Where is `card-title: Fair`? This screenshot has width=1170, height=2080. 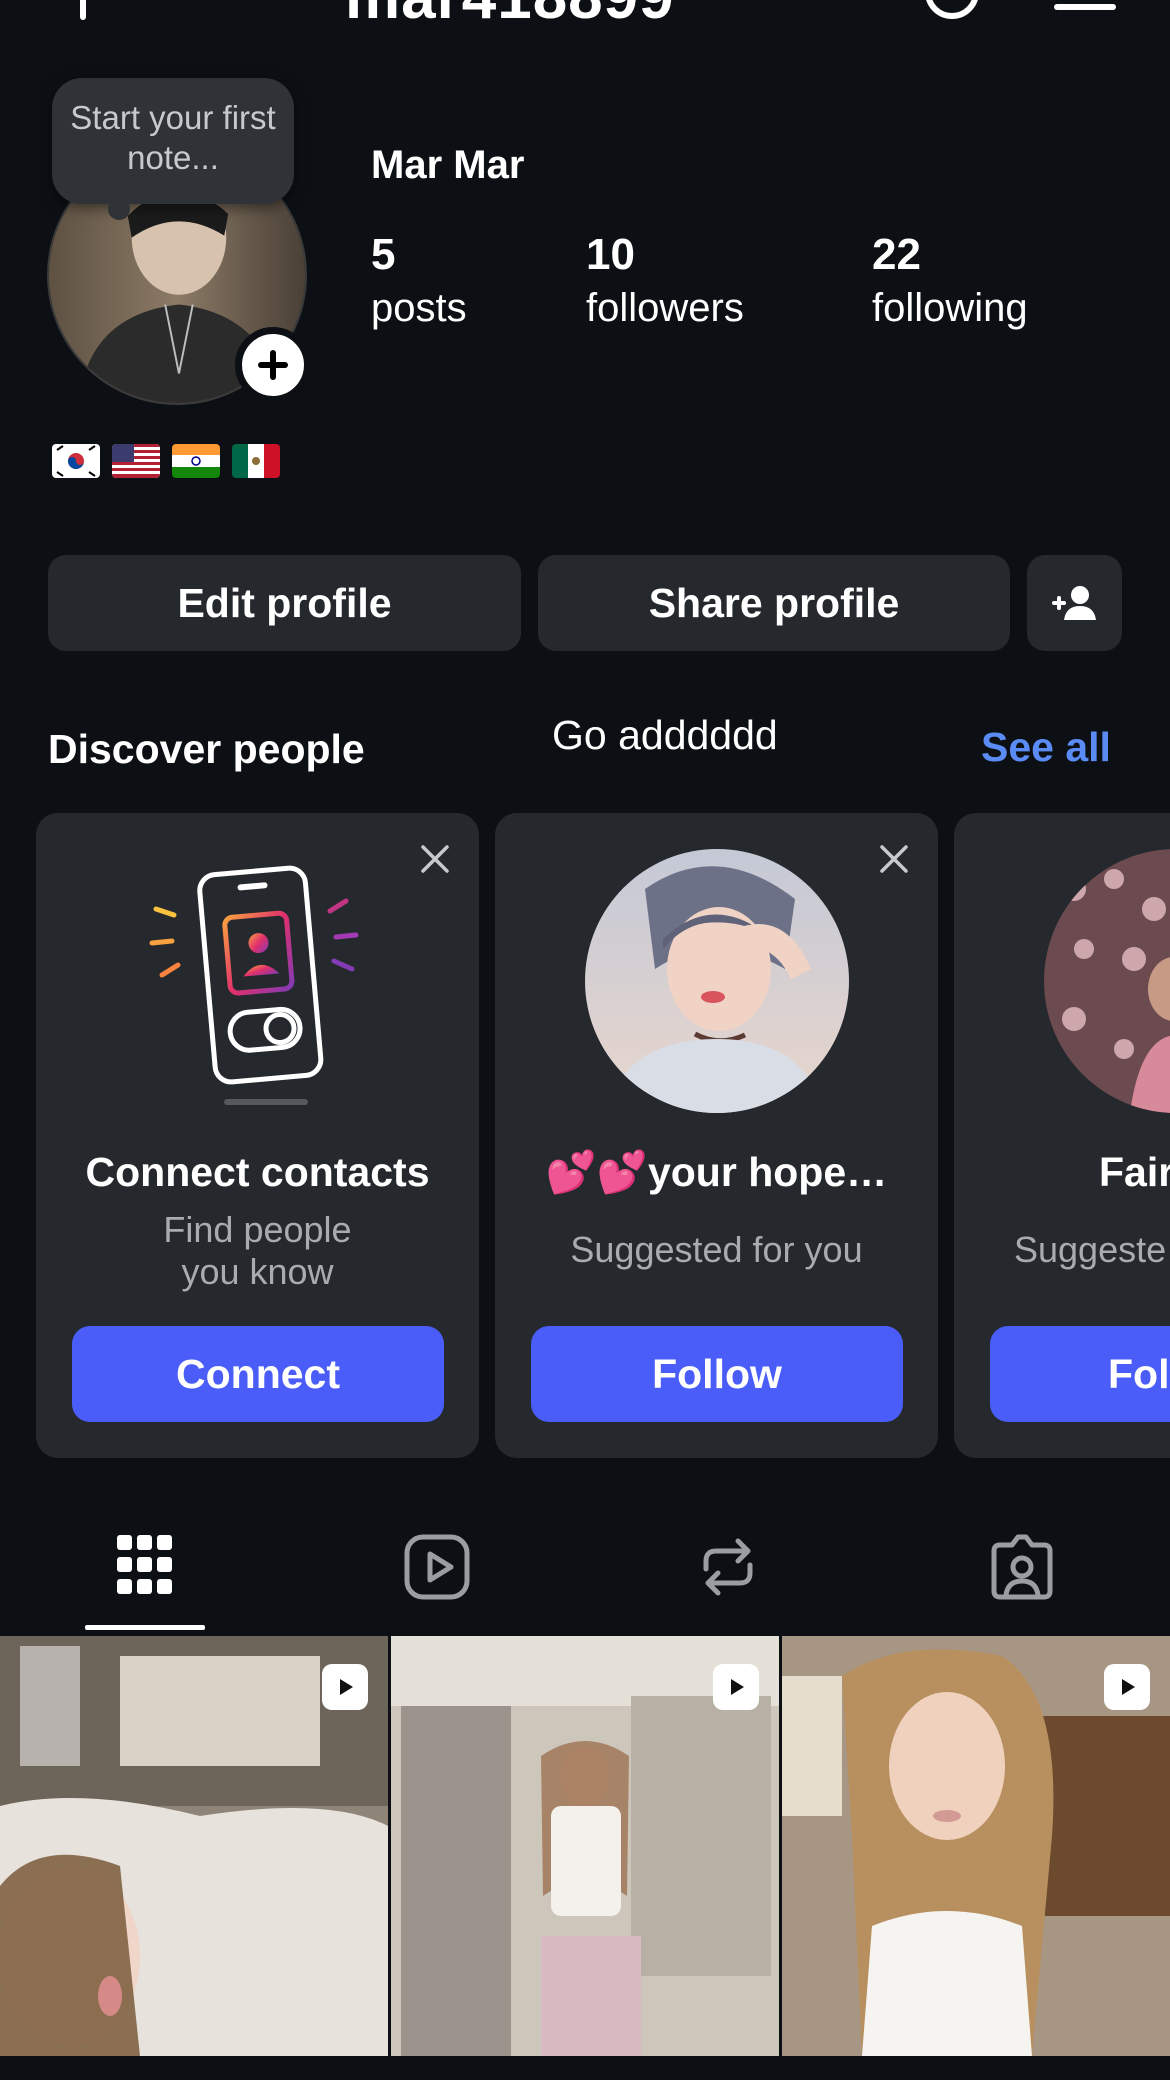
card-title: Fair is located at coordinates (1062, 1172).